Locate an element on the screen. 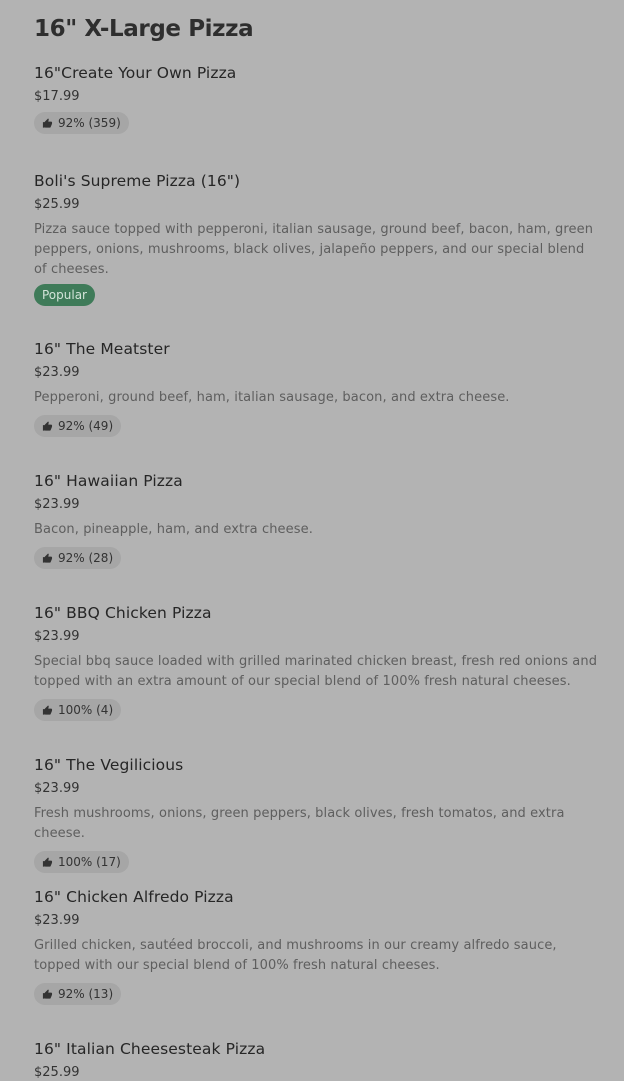 This screenshot has height=1081, width=624. rating-text: 92% (13) is located at coordinates (86, 994).